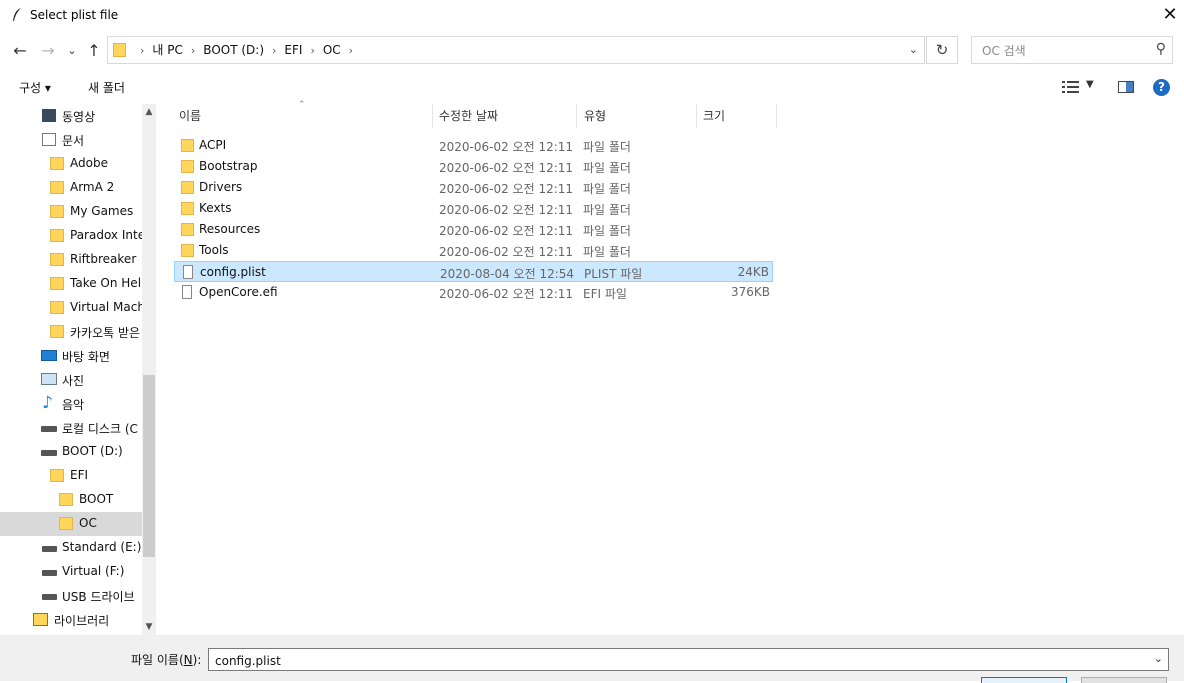 The height and width of the screenshot is (683, 1184). I want to click on help-icon: ?, so click(1161, 87).